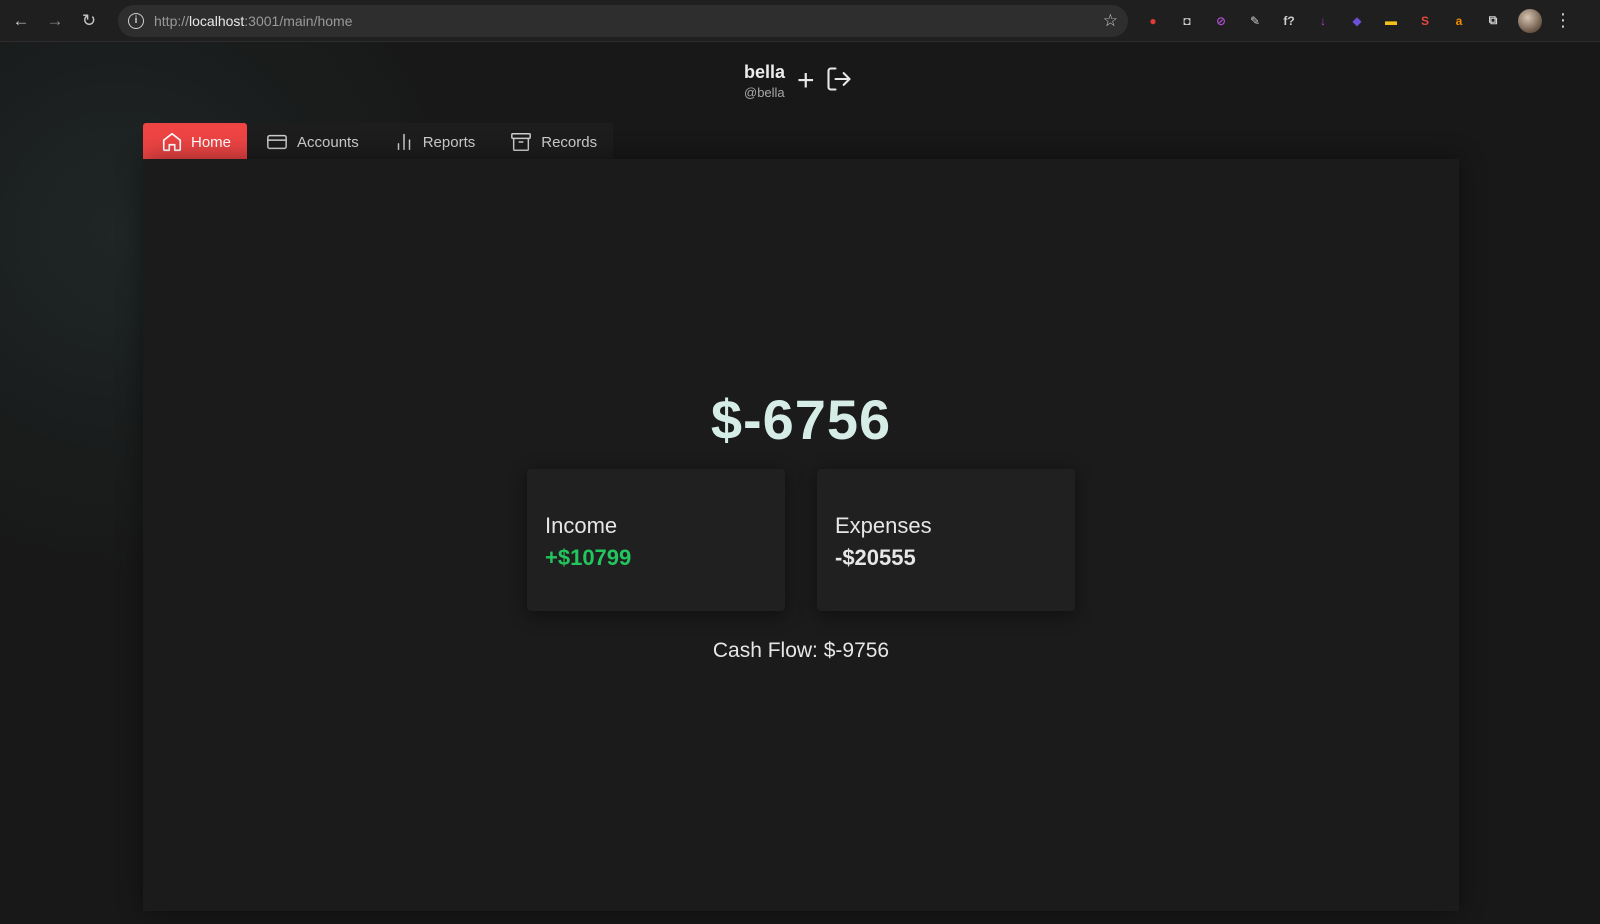 This screenshot has width=1600, height=924. I want to click on note-icon: ▬, so click(1391, 21).